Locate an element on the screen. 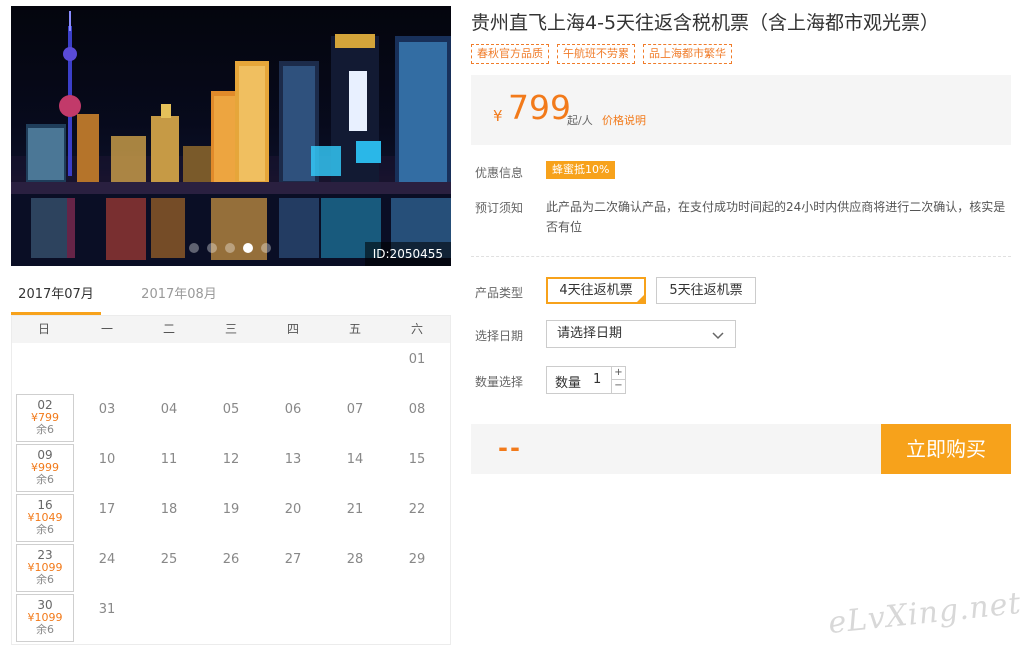 This screenshot has width=1035, height=651. day-number: 01 is located at coordinates (417, 359).